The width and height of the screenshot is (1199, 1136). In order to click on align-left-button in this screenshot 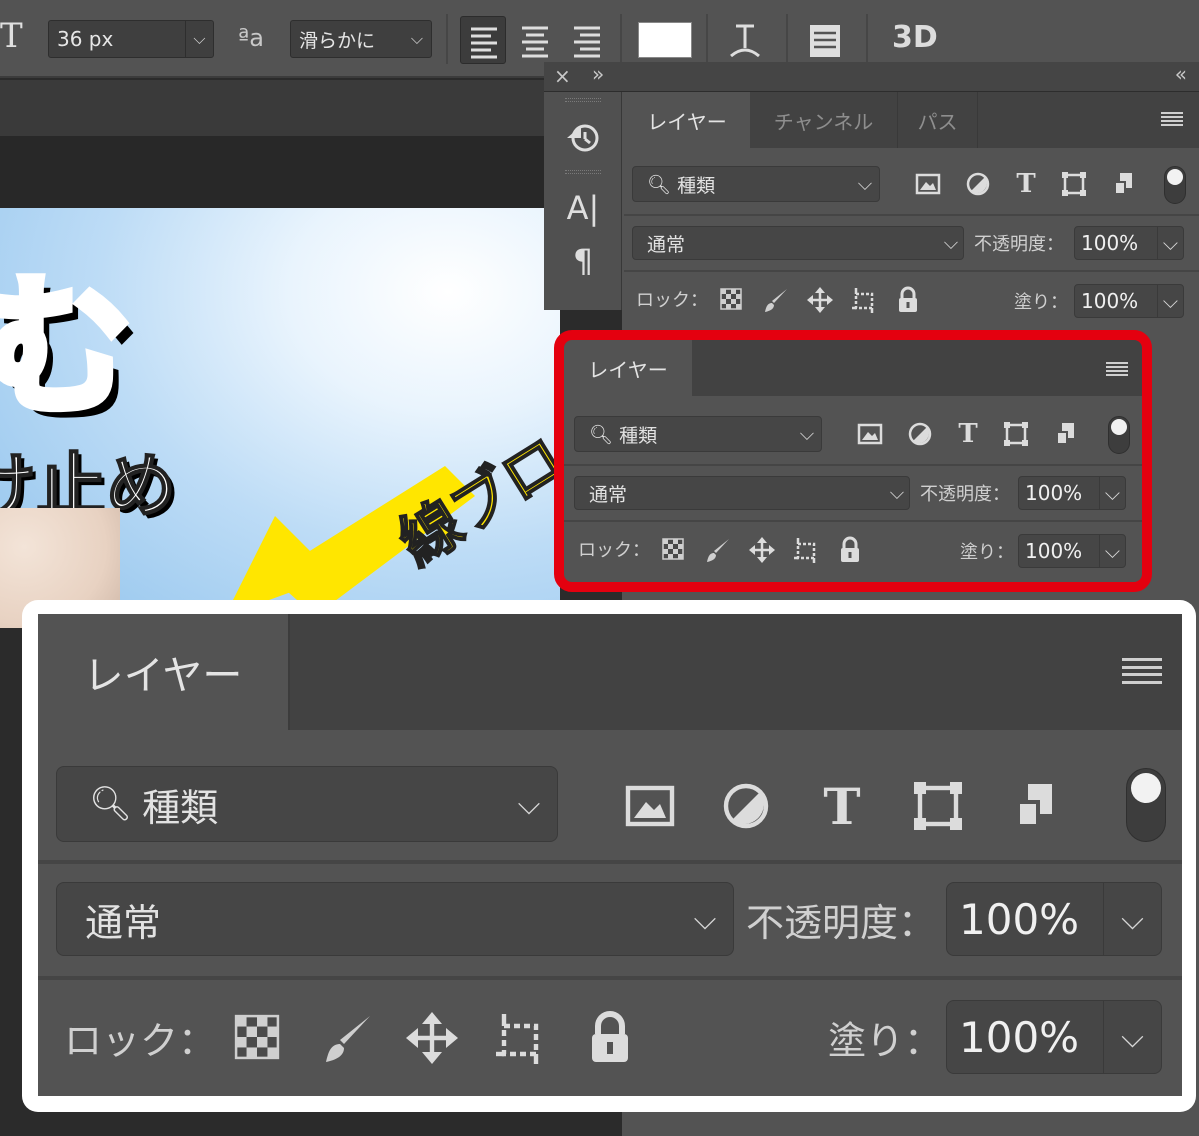, I will do `click(483, 40)`.